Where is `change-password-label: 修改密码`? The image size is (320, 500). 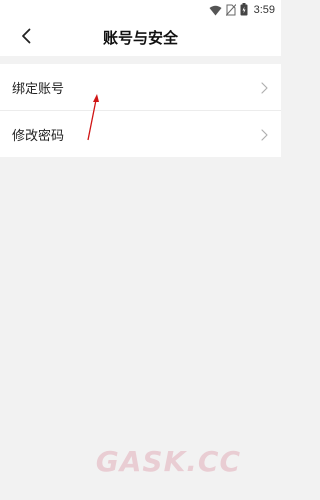
change-password-label: 修改密码 is located at coordinates (38, 136).